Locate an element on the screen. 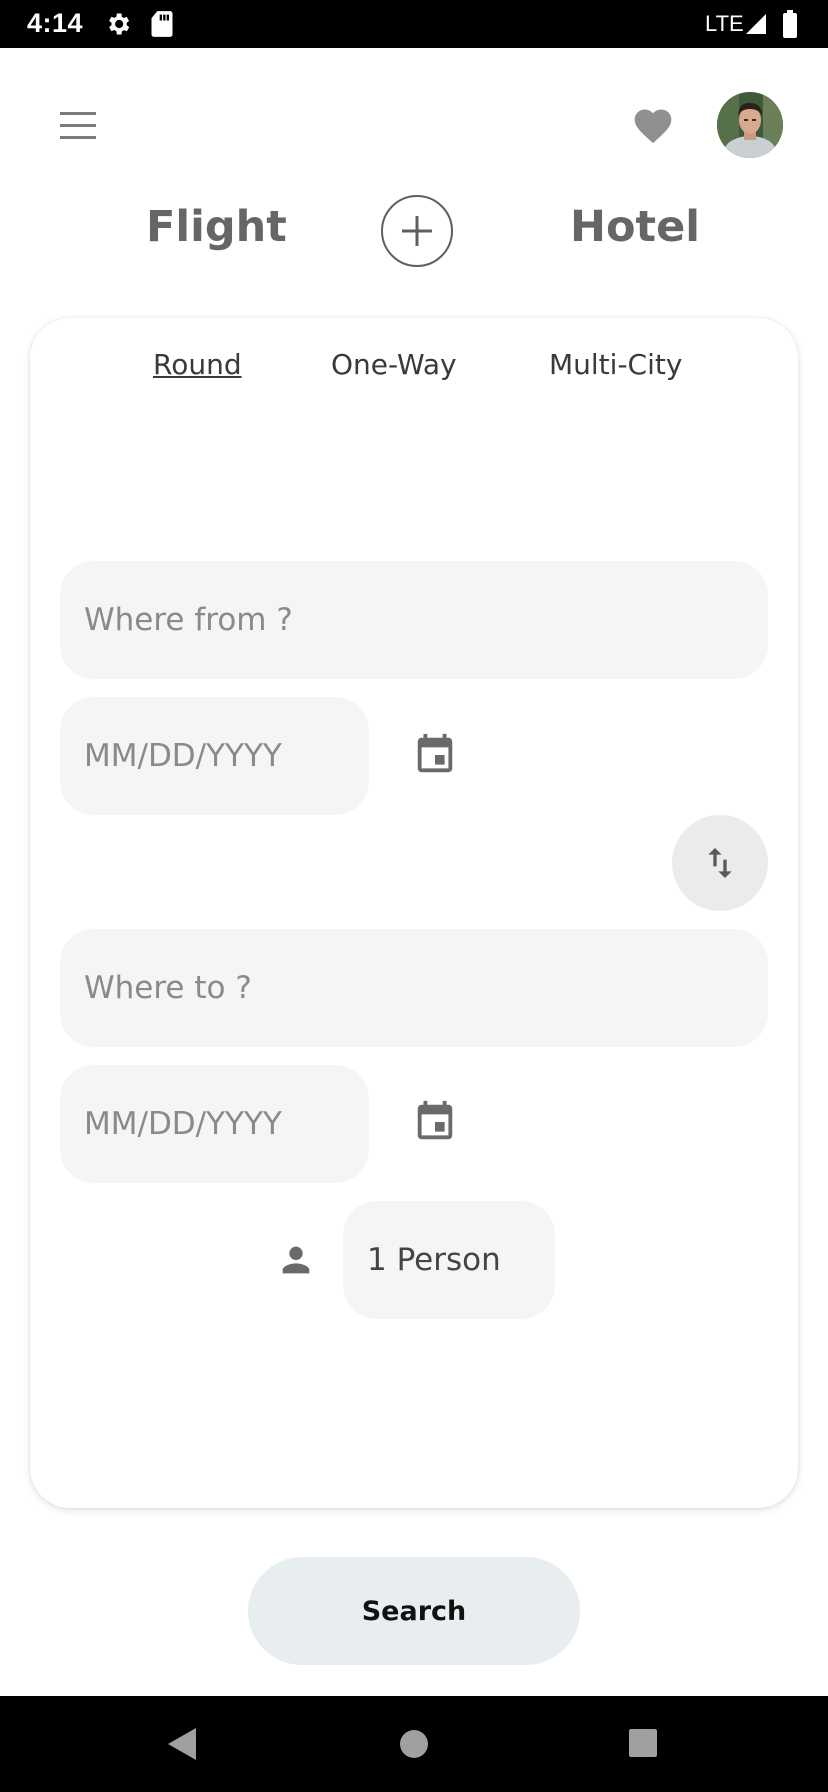 The width and height of the screenshot is (828, 1792). home-icon is located at coordinates (414, 1746).